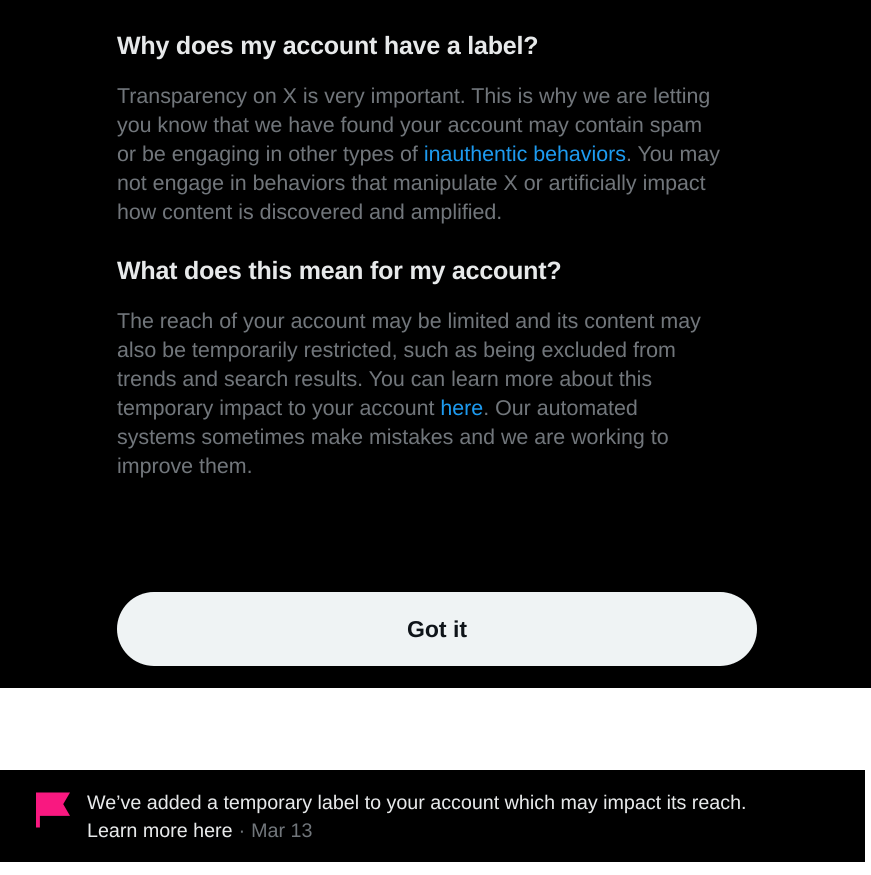  Describe the element at coordinates (437, 629) in the screenshot. I see `got-it-button: Got it` at that location.